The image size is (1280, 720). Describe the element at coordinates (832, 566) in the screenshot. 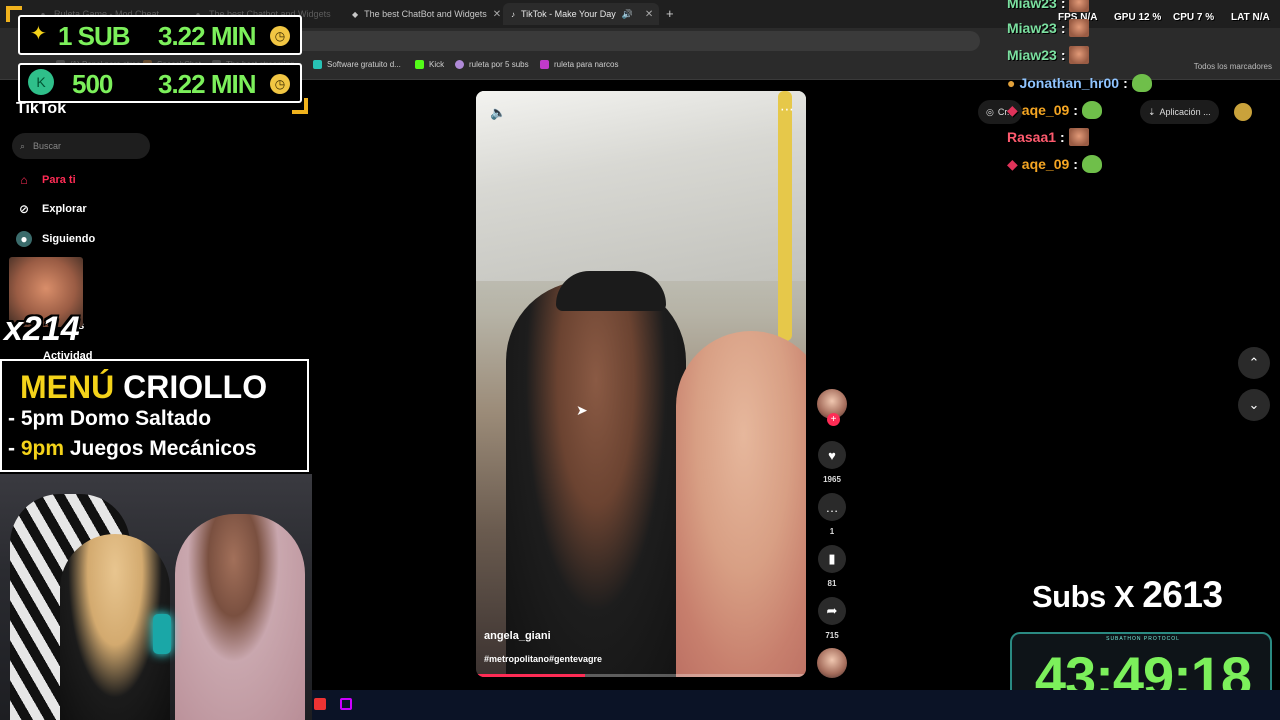

I see `save-button: ▮ 81` at that location.